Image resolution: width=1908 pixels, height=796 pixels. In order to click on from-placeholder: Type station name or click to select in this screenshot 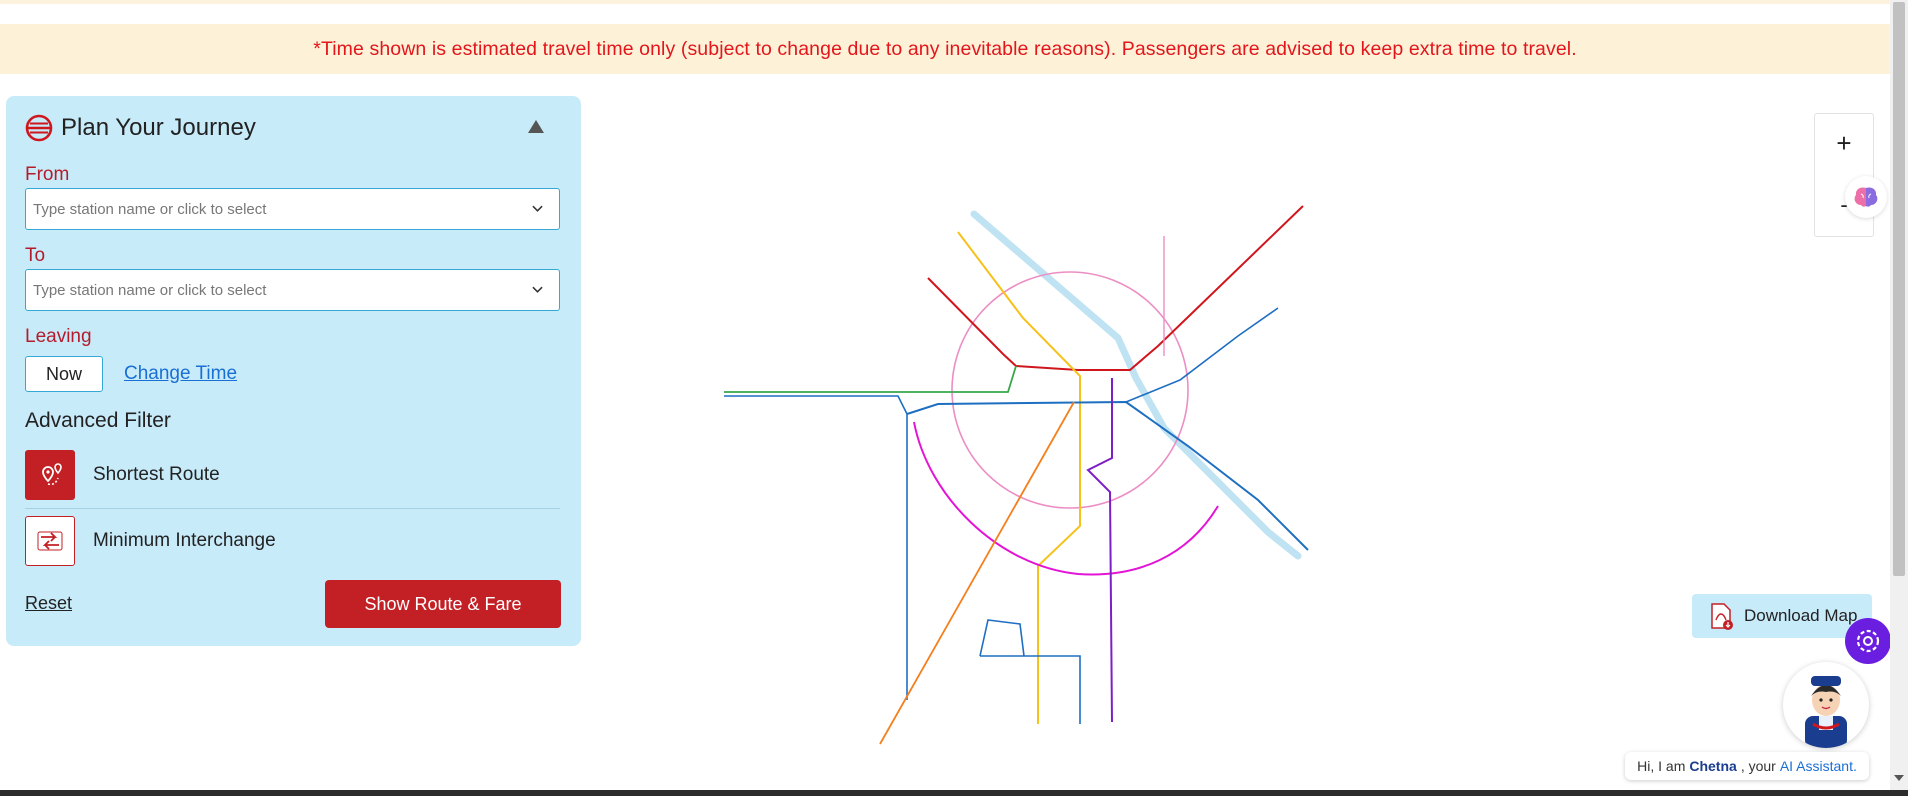, I will do `click(150, 209)`.